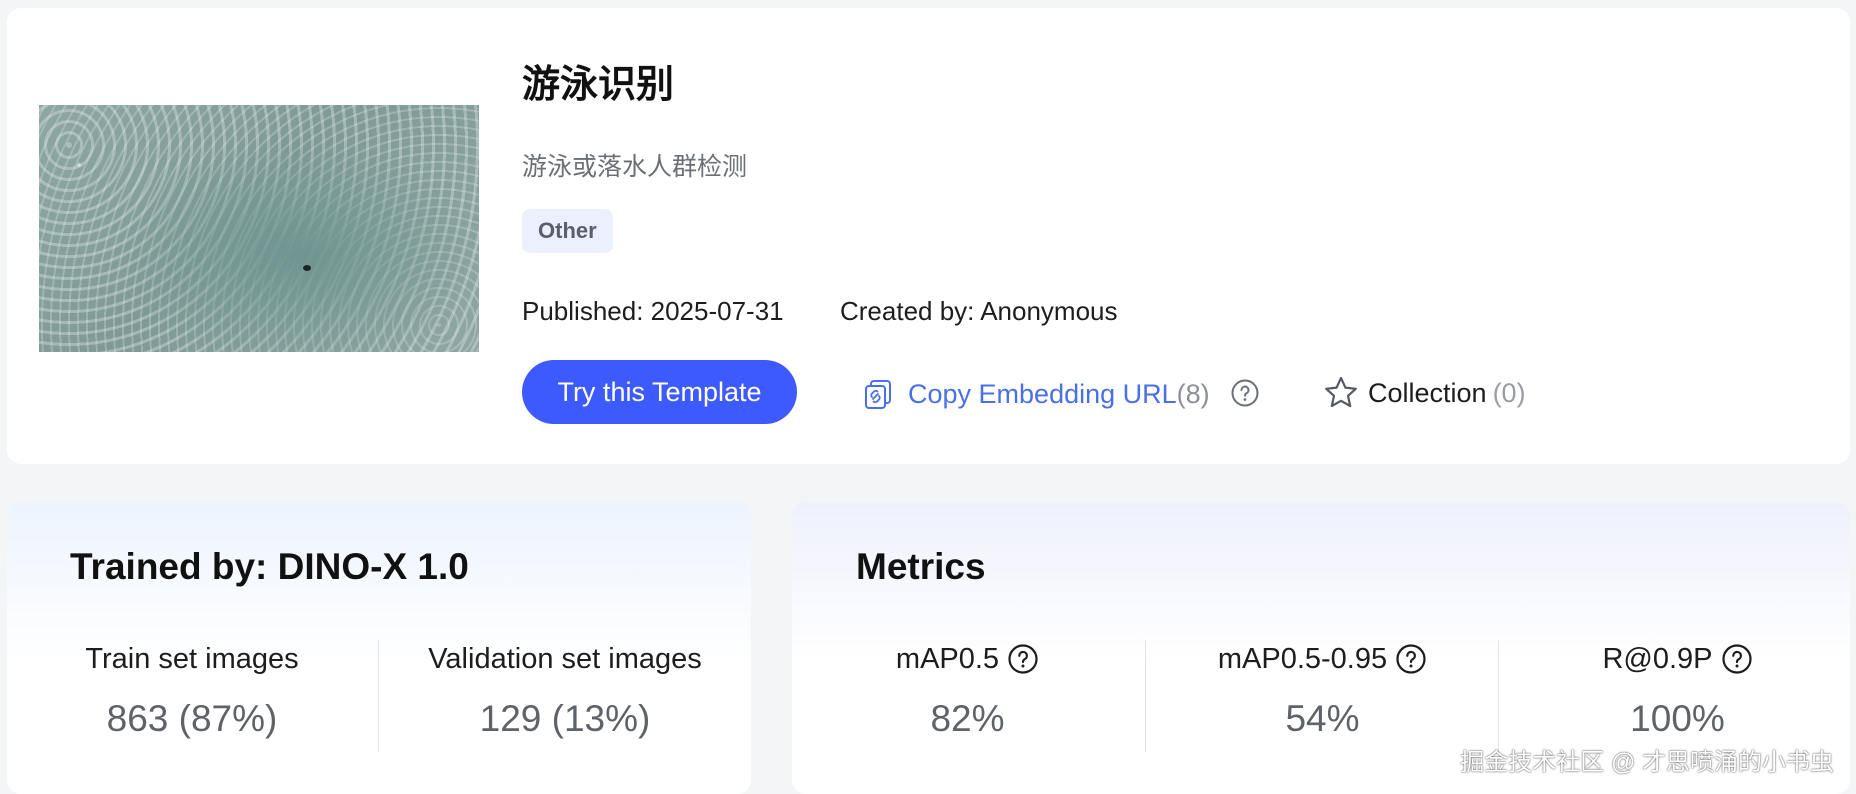  Describe the element at coordinates (1193, 393) in the screenshot. I see `copy-url-count: (8)` at that location.